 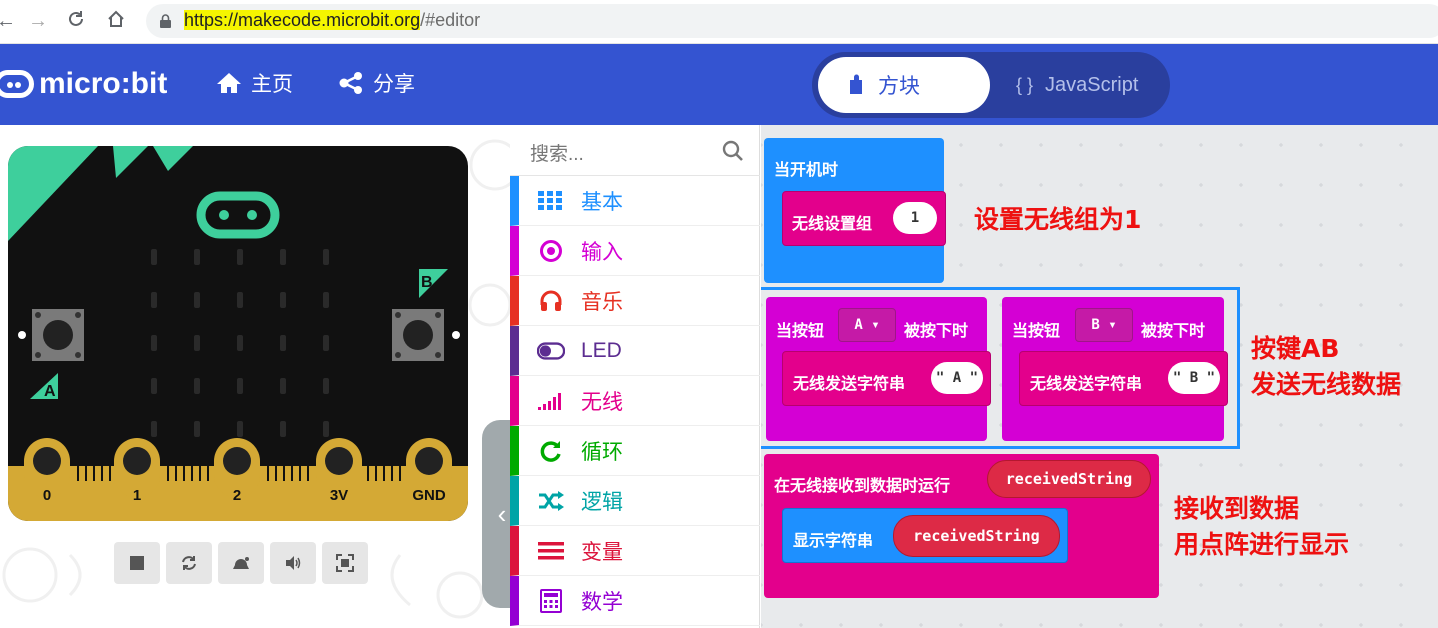 I want to click on pin-gnd-label: GND, so click(x=429, y=495).